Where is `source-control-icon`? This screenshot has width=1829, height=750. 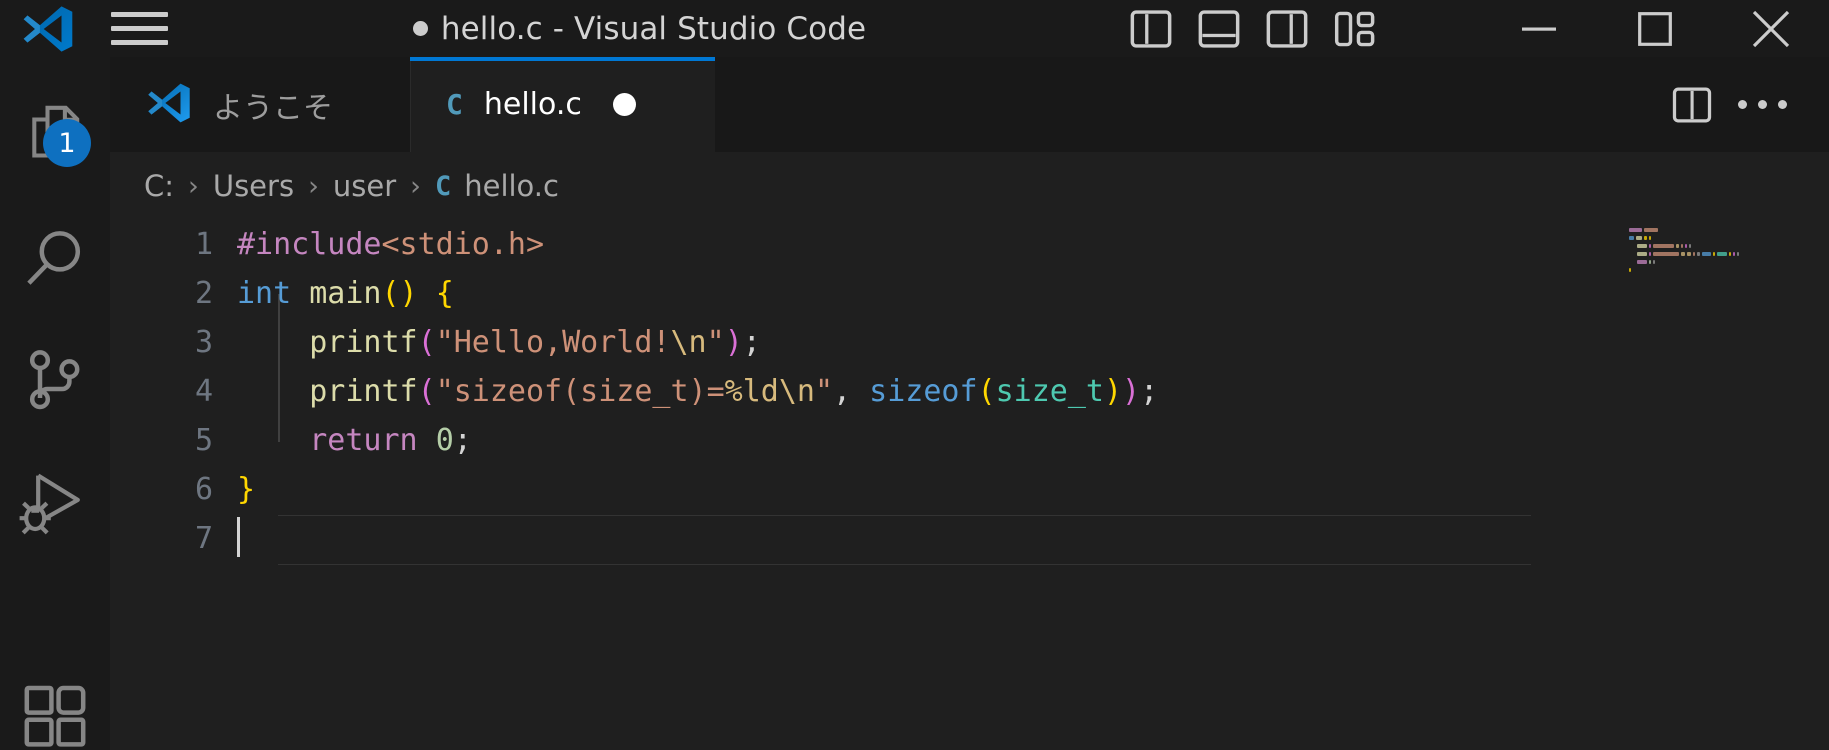
source-control-icon is located at coordinates (54, 380).